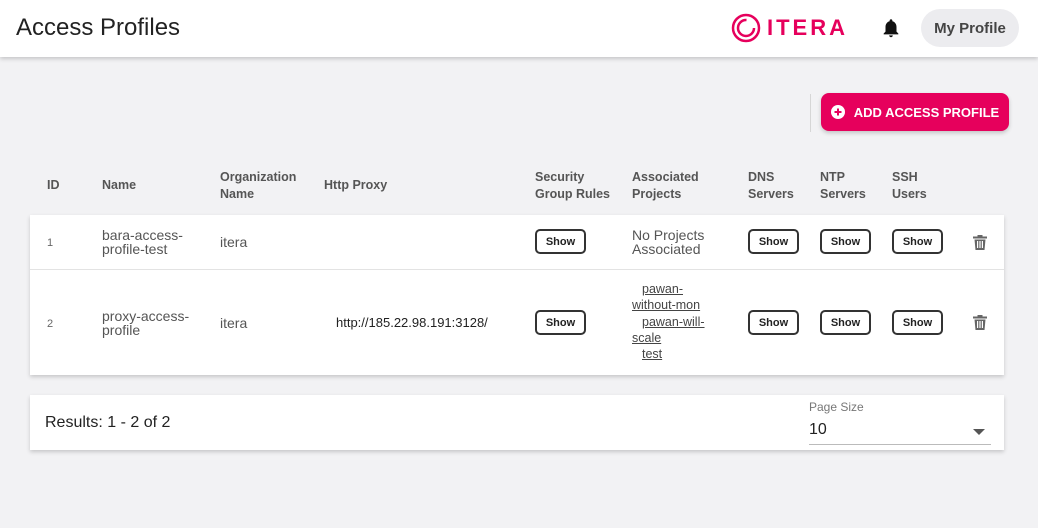 This screenshot has width=1038, height=528. I want to click on itera-logo-icon, so click(746, 28).